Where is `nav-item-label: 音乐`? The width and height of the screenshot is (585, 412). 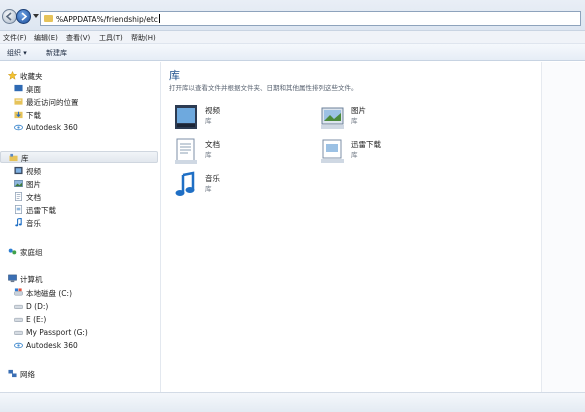
nav-item-label: 音乐 is located at coordinates (33, 223).